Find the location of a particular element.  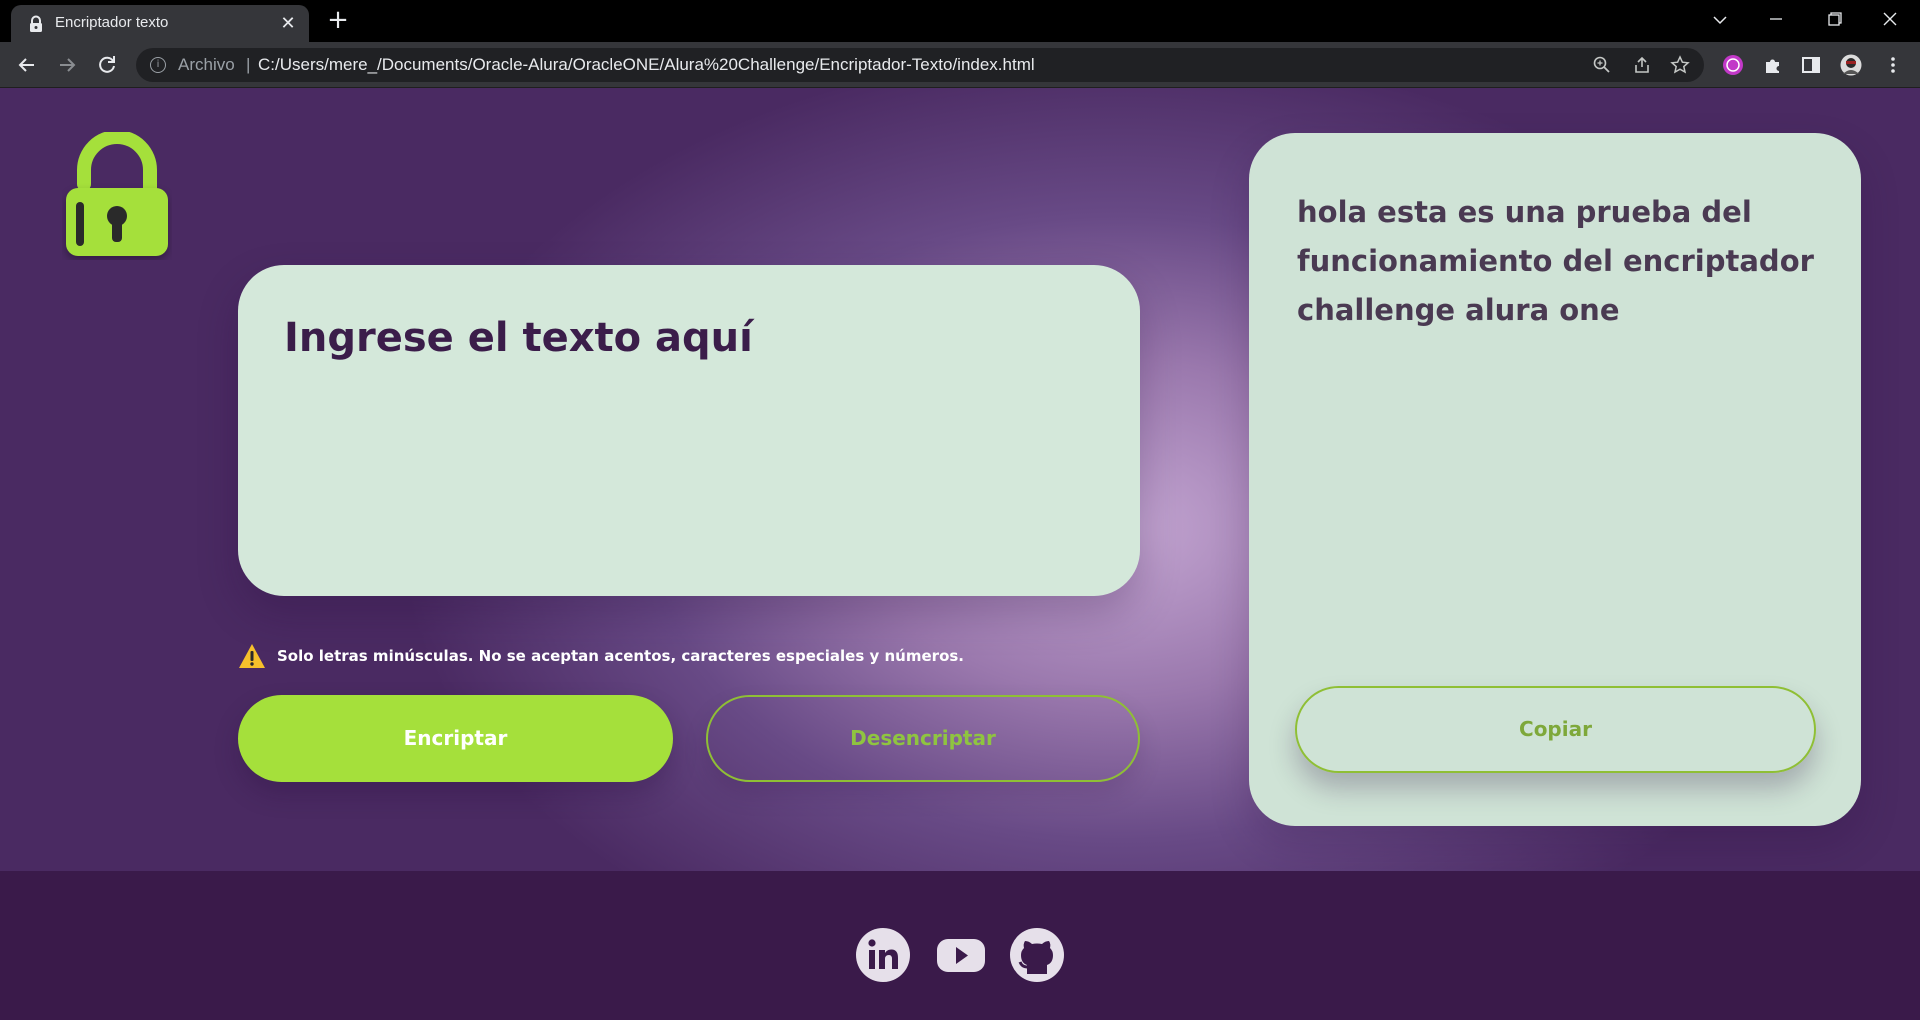

extensions-puzzle-icon is located at coordinates (1773, 65).